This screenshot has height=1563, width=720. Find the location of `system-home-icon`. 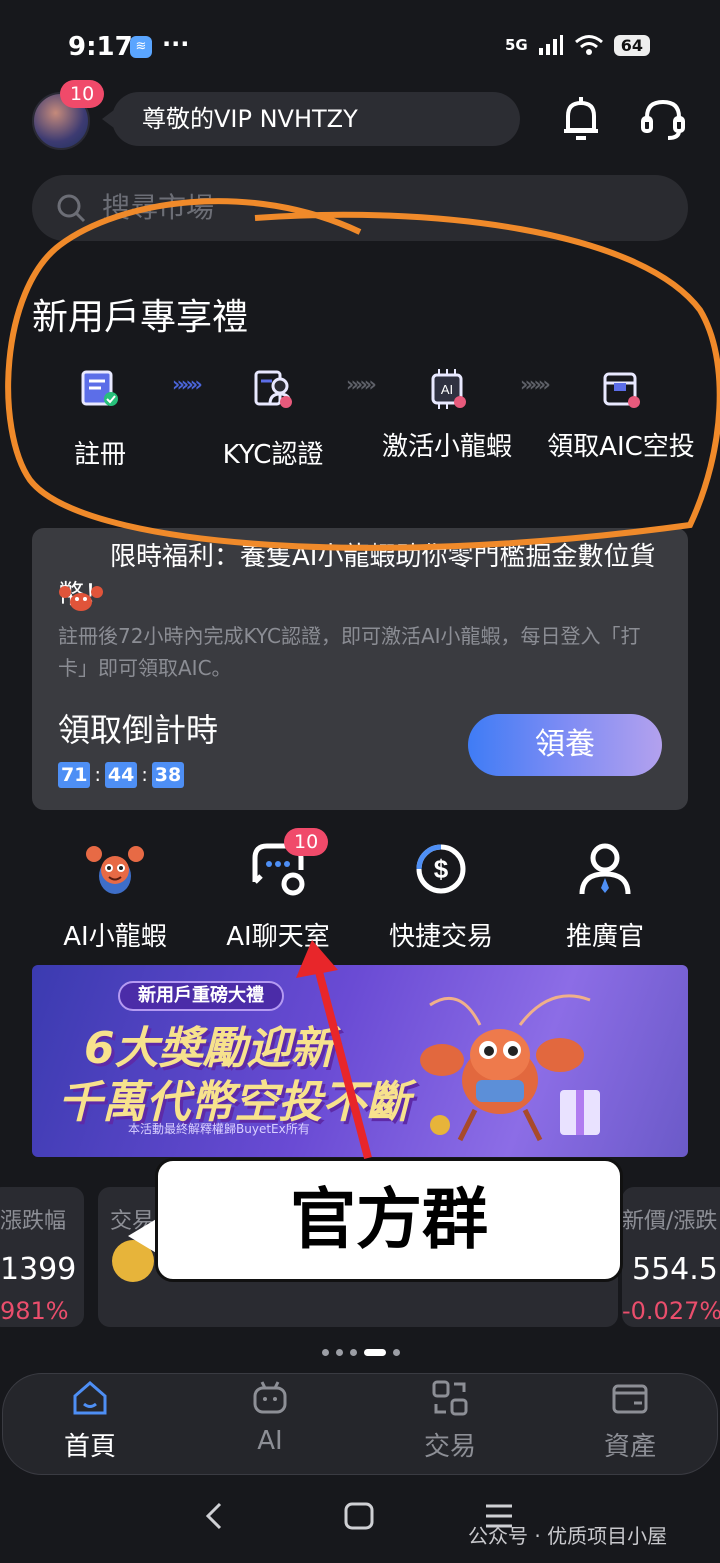

system-home-icon is located at coordinates (360, 1516).